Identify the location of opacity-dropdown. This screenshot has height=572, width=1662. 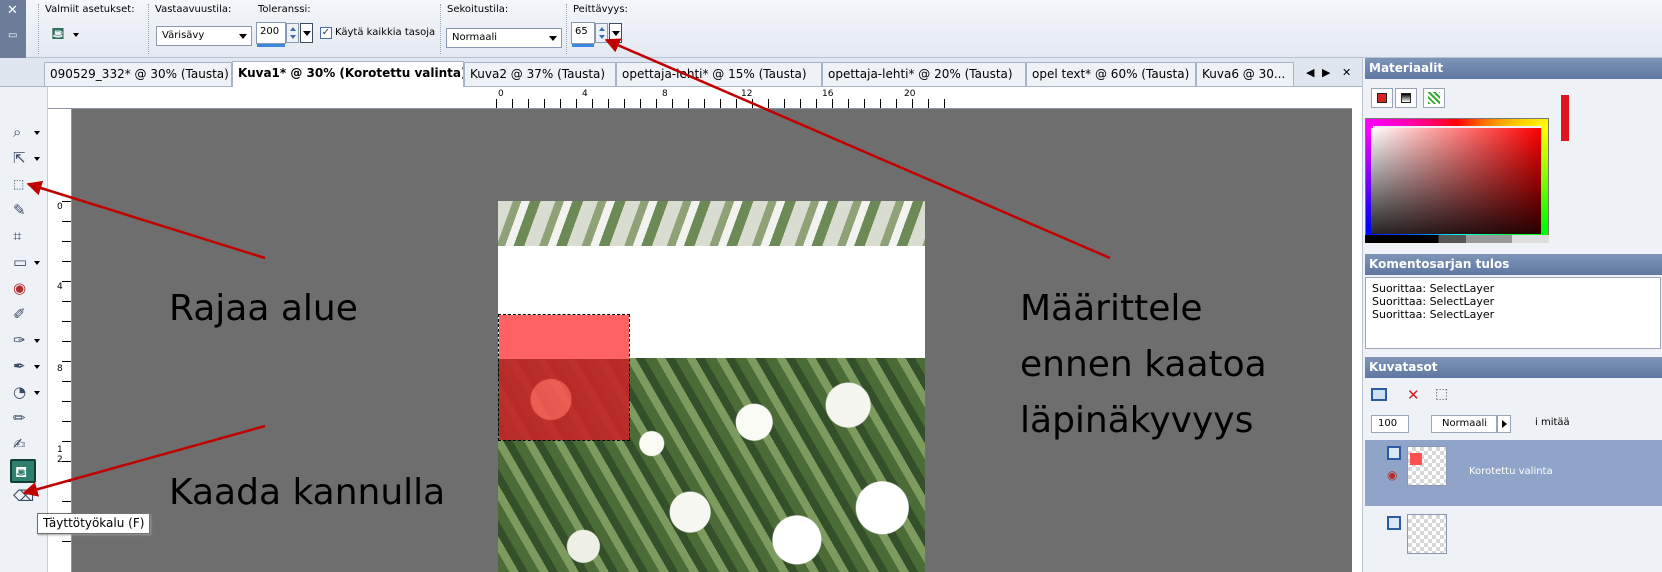
(615, 33).